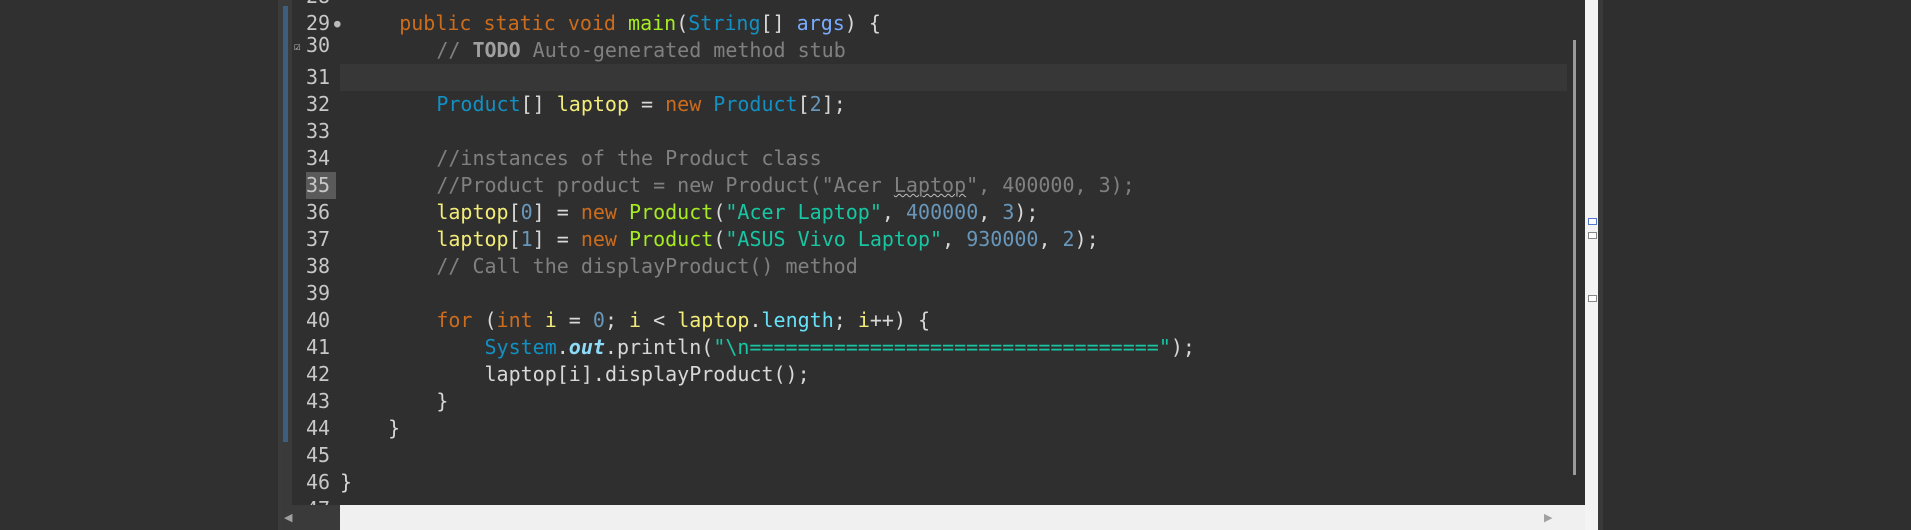  Describe the element at coordinates (834, 239) in the screenshot. I see `code-token: "ASUS Vivo Laptop"` at that location.